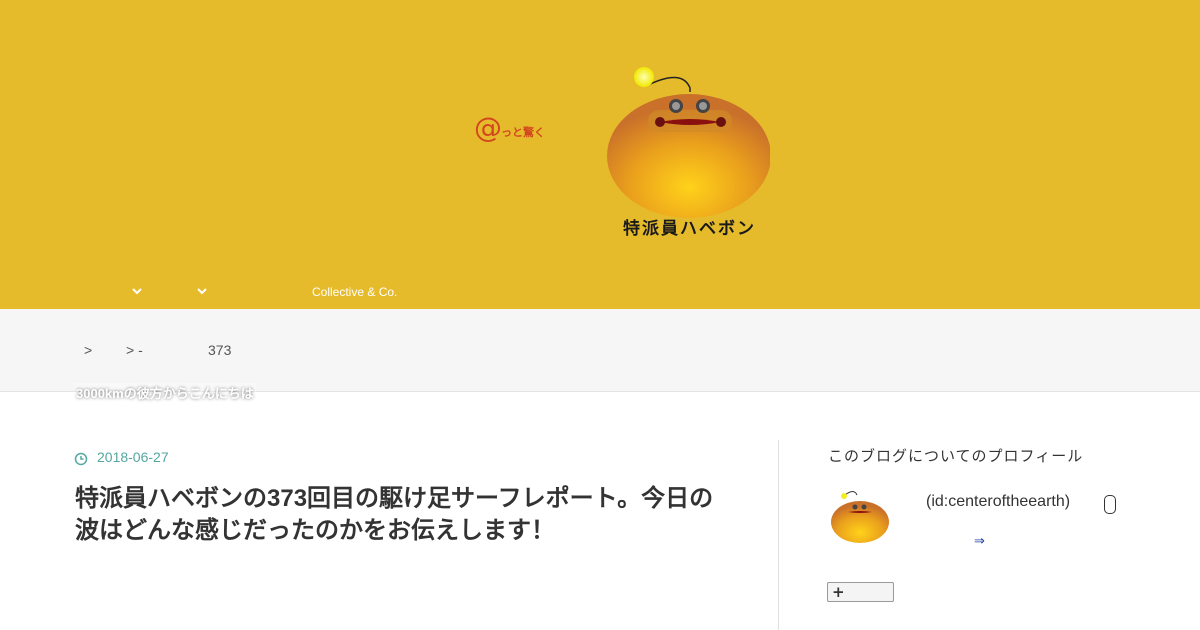 The height and width of the screenshot is (630, 1200). I want to click on column-divider, so click(778, 535).